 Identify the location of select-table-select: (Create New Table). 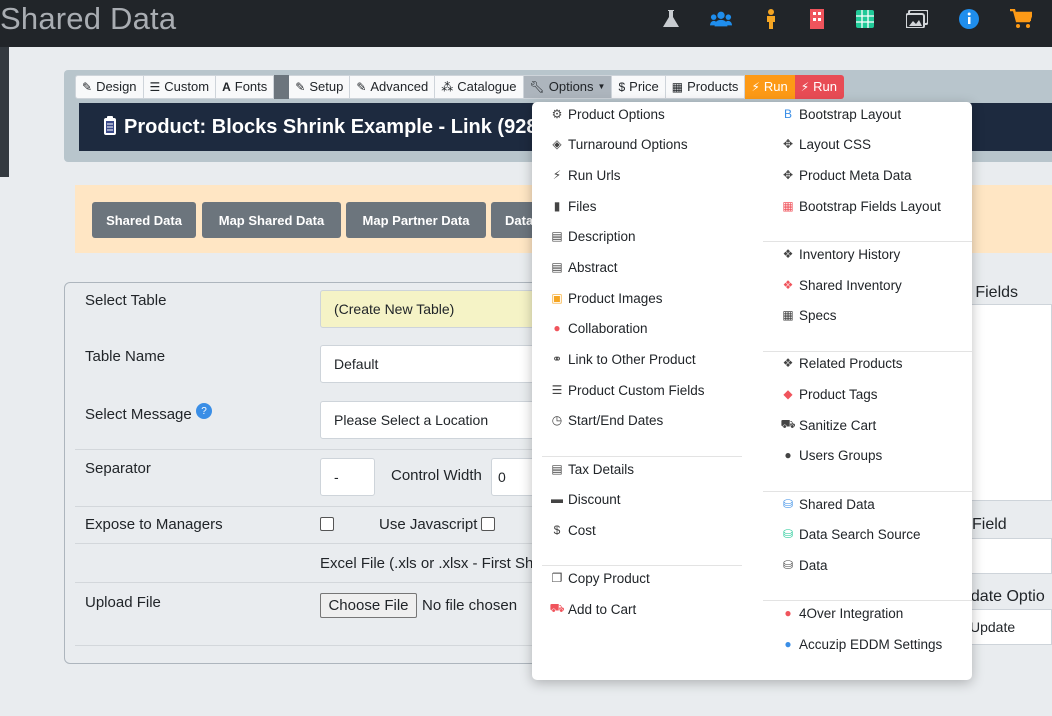
(435, 309).